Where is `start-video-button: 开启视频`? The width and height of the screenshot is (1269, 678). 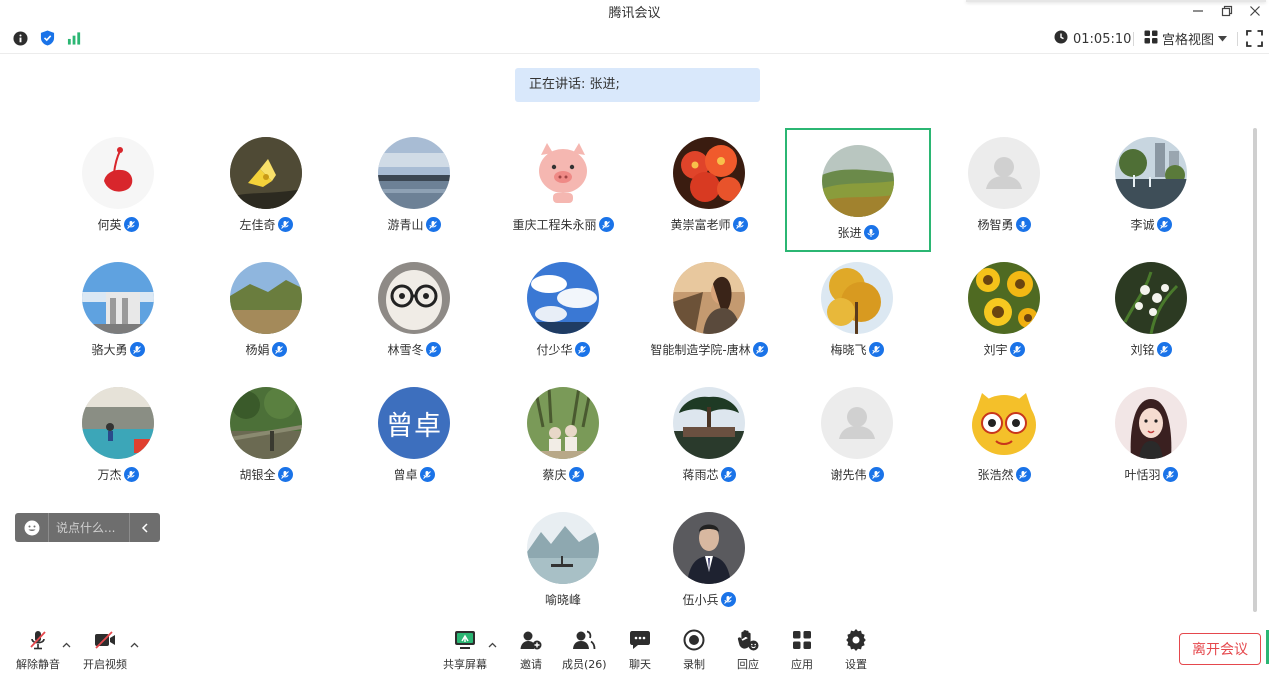 start-video-button: 开启视频 is located at coordinates (105, 650).